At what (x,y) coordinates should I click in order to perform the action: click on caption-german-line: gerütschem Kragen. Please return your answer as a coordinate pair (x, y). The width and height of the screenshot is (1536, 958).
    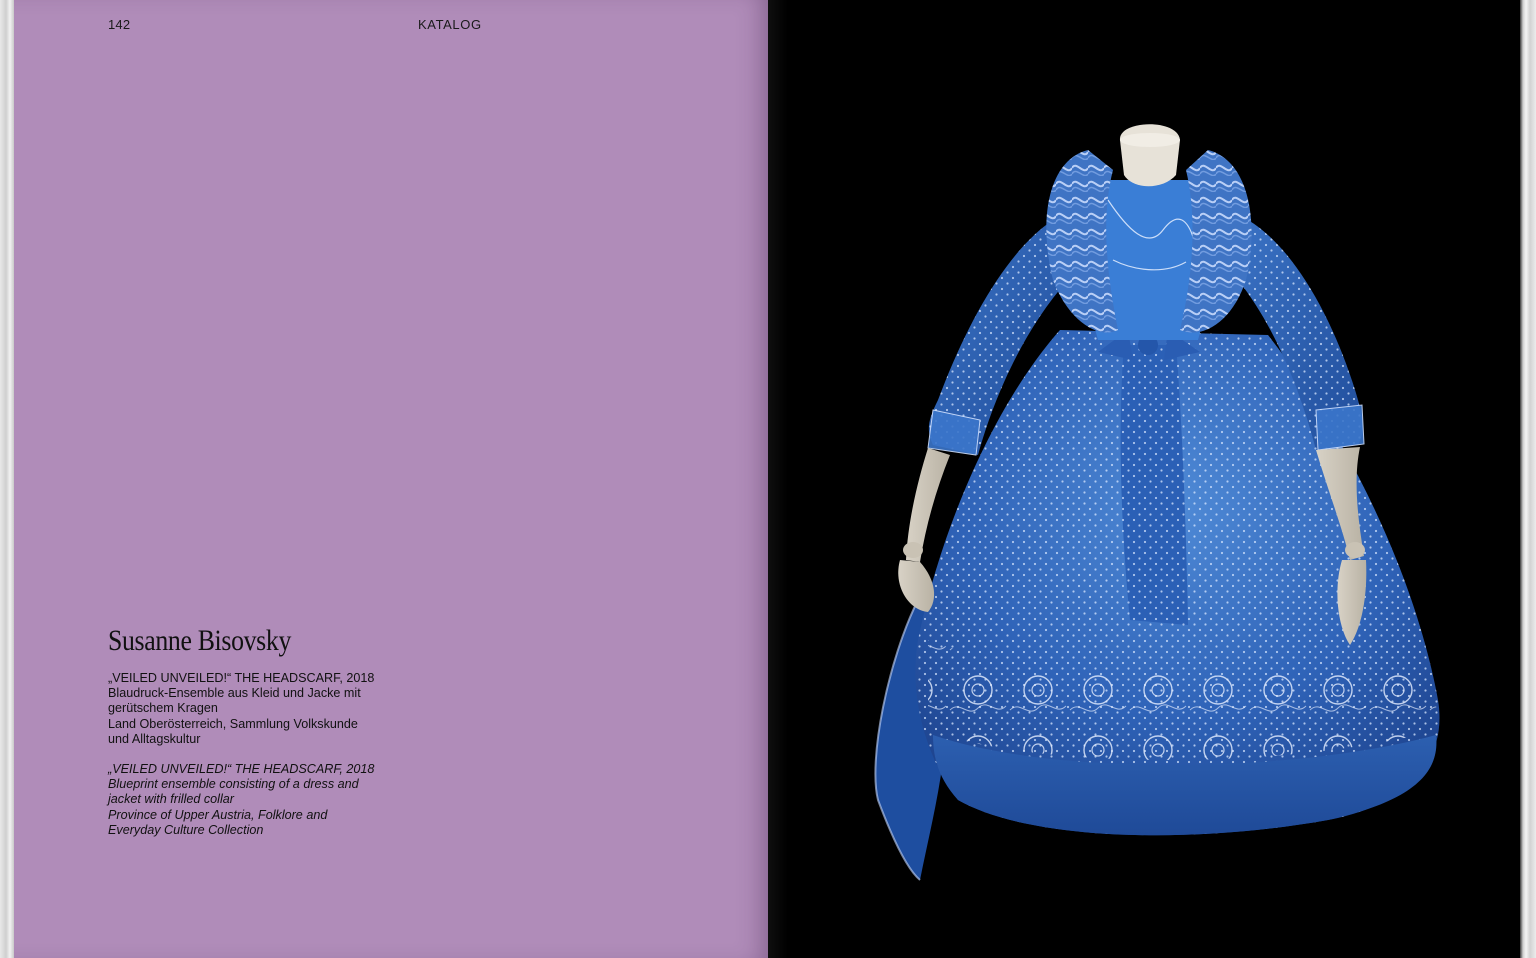
    Looking at the image, I should click on (163, 708).